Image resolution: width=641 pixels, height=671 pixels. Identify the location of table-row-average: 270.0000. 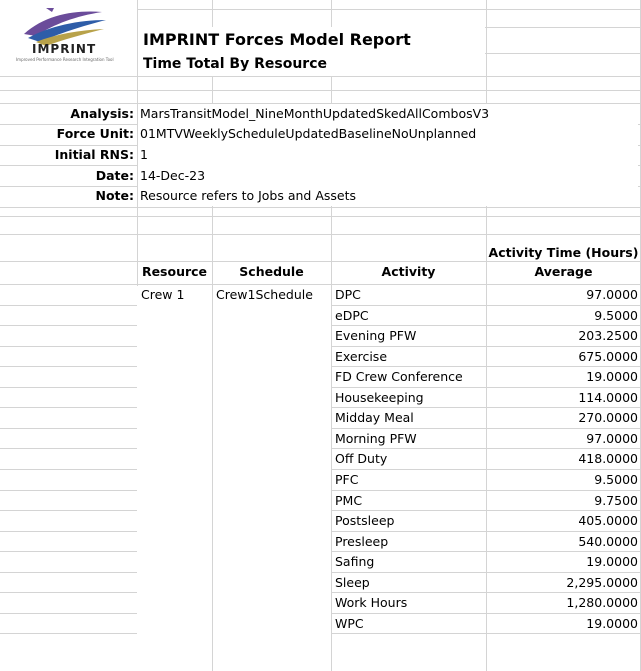
(562, 417).